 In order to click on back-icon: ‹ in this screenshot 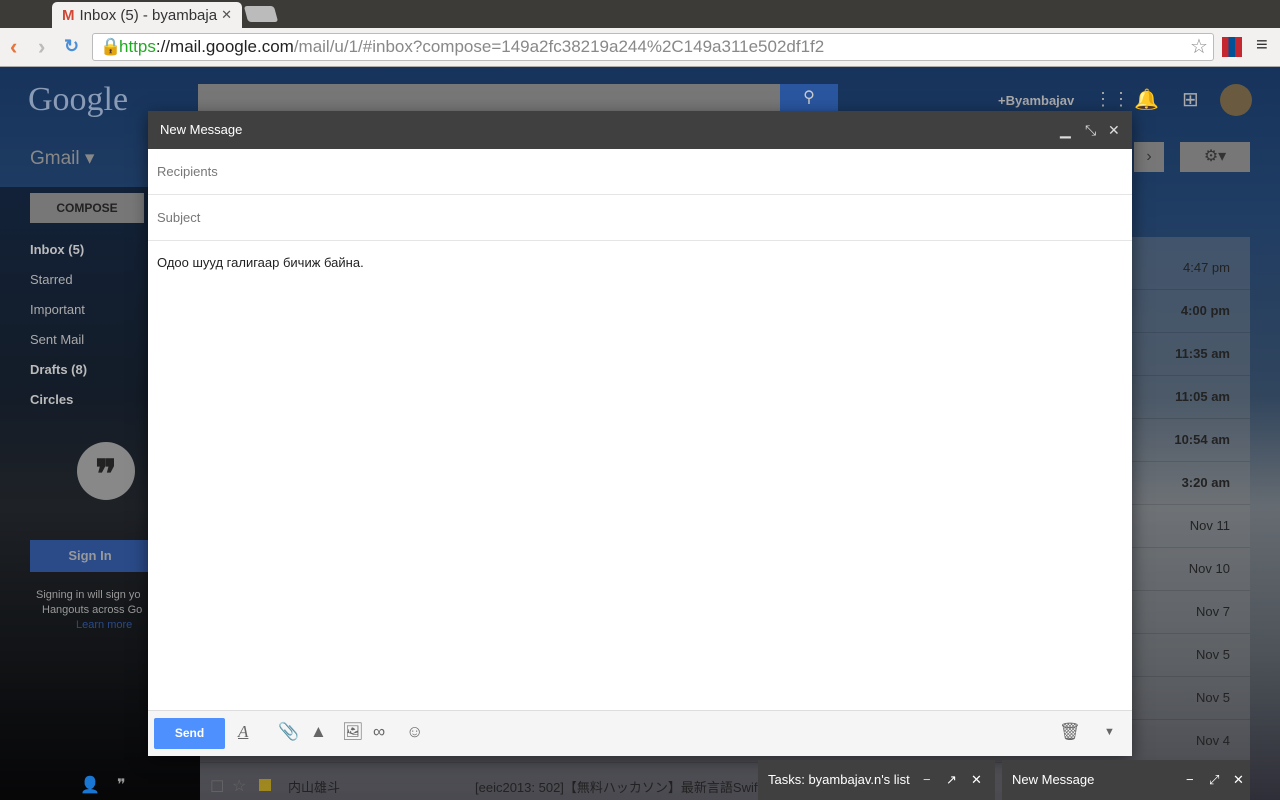, I will do `click(13, 47)`.